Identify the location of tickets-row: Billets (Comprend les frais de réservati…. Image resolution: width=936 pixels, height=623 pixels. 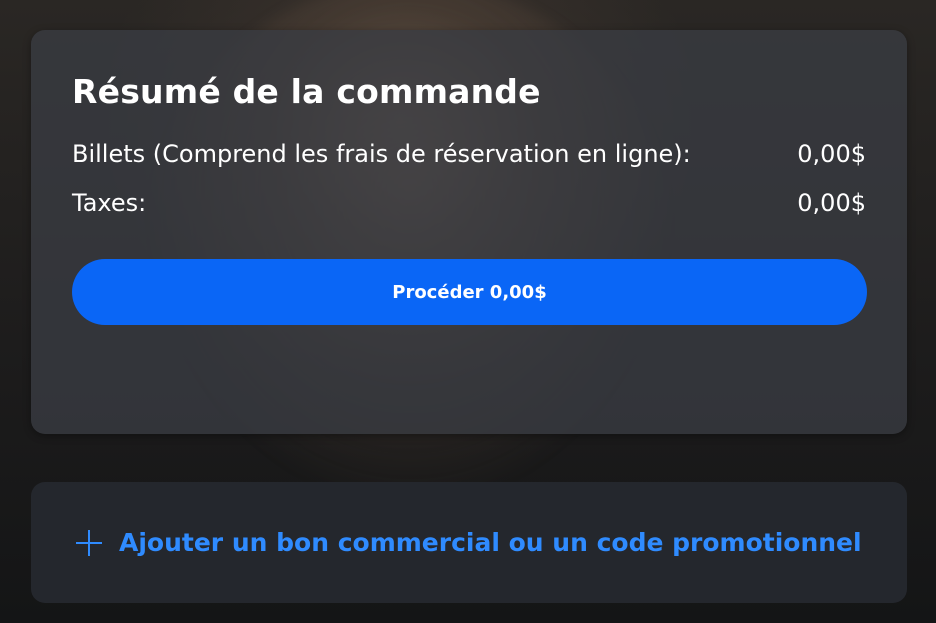
(469, 154).